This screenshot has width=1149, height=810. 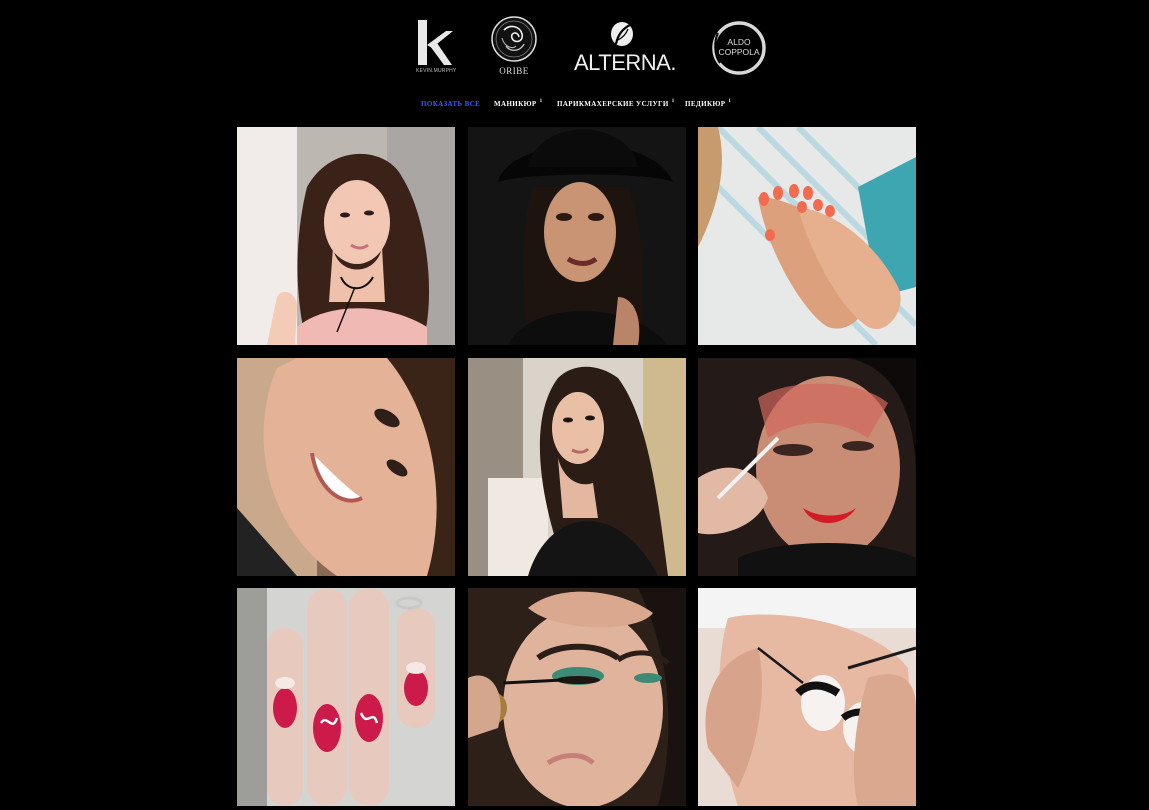 I want to click on filter-manicure-label: МАНИКЮР, so click(x=515, y=104).